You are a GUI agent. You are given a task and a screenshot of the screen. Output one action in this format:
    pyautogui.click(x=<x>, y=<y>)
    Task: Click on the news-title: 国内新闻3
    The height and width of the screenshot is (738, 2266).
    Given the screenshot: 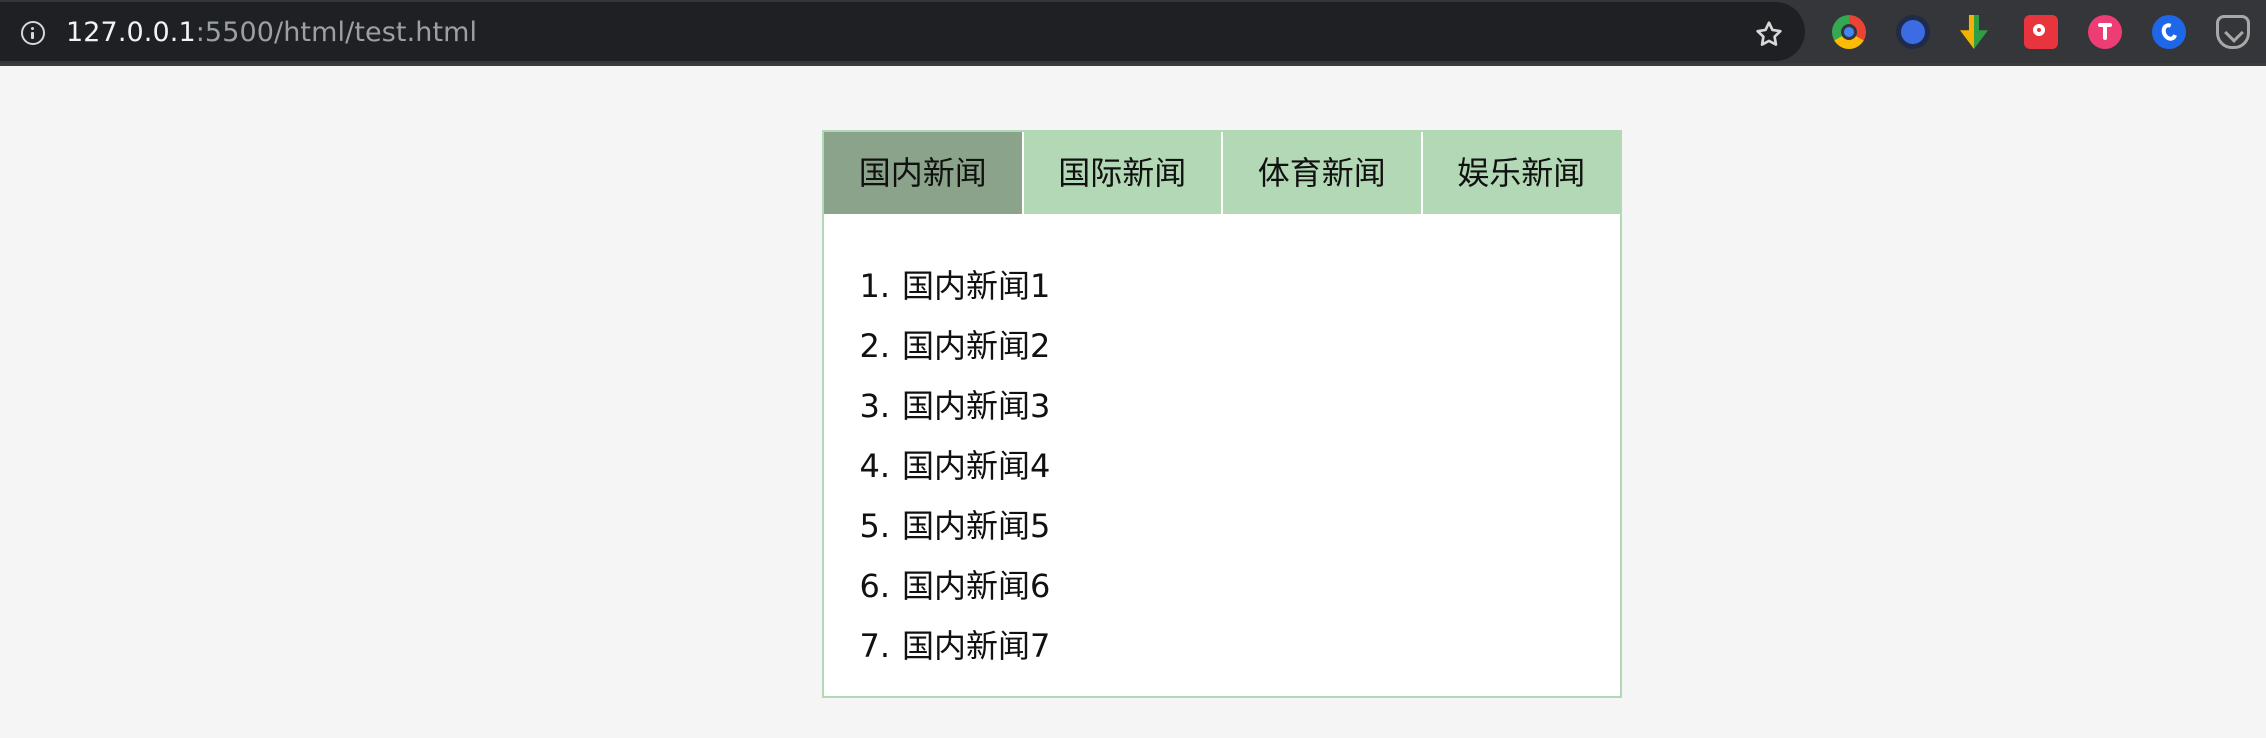 What is the action you would take?
    pyautogui.click(x=976, y=406)
    